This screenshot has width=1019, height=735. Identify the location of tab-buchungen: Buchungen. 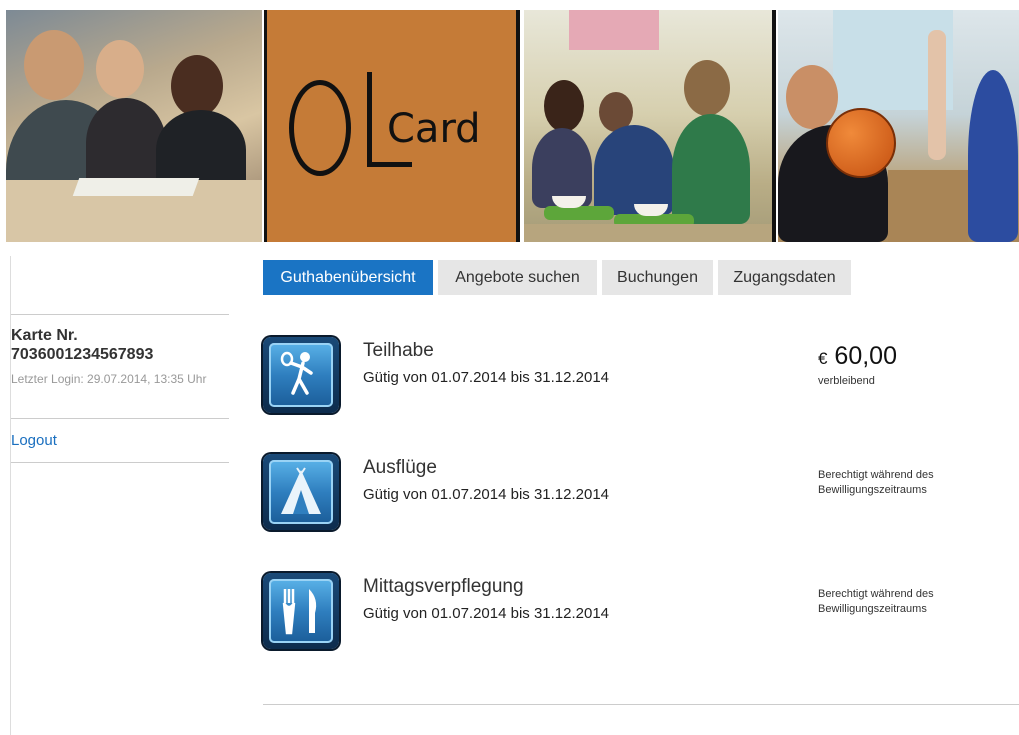
(657, 277).